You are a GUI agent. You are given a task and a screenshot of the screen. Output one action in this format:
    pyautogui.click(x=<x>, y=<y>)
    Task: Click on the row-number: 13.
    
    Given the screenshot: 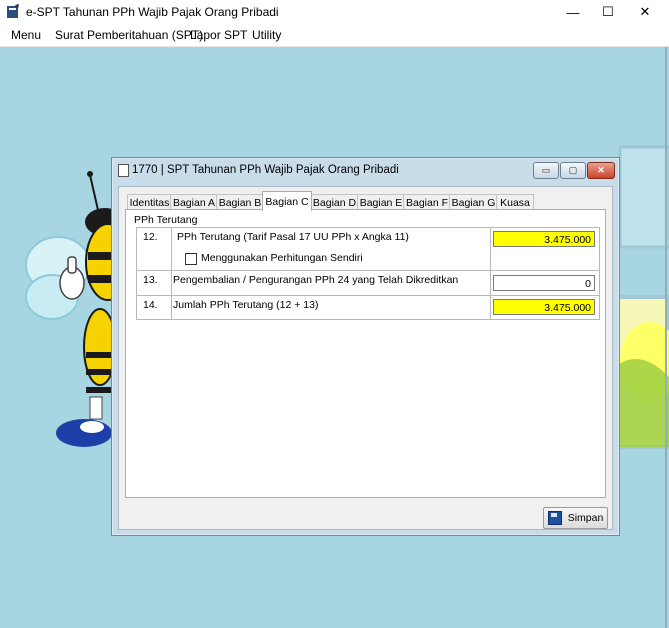 What is the action you would take?
    pyautogui.click(x=150, y=280)
    